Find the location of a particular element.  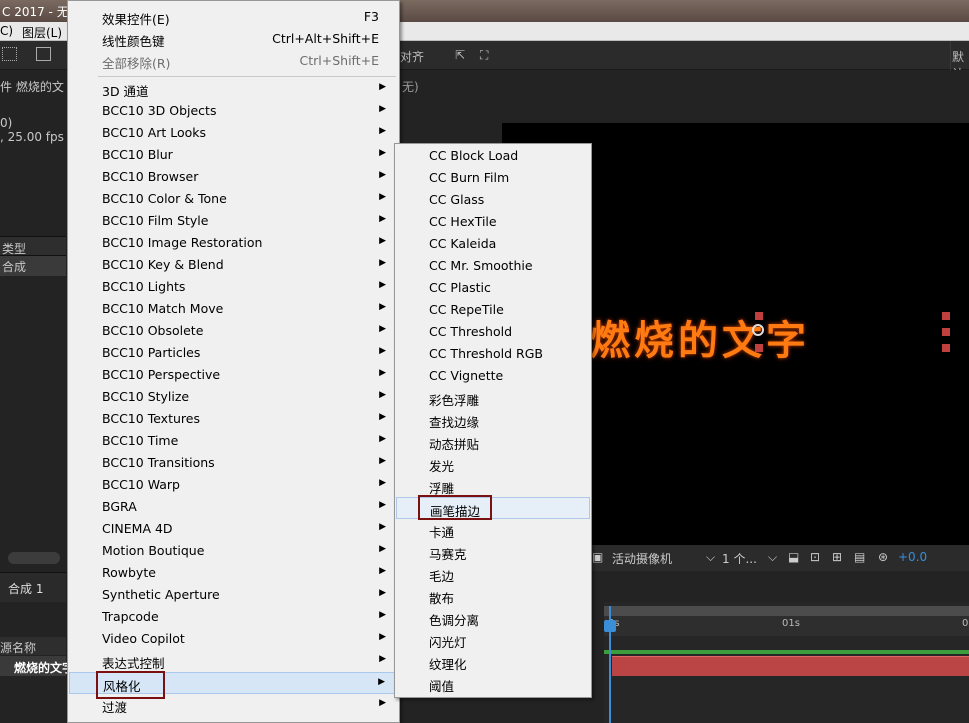

menu-composition: C) is located at coordinates (6, 31).